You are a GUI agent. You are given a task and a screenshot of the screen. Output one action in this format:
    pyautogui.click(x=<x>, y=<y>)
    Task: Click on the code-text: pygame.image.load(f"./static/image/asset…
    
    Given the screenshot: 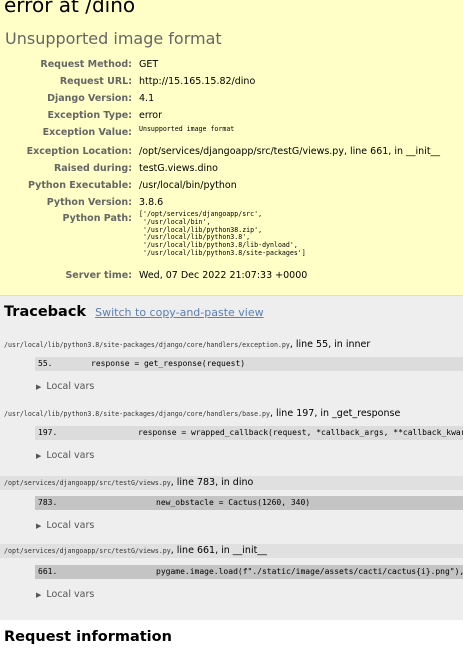 What is the action you would take?
    pyautogui.click(x=309, y=571)
    